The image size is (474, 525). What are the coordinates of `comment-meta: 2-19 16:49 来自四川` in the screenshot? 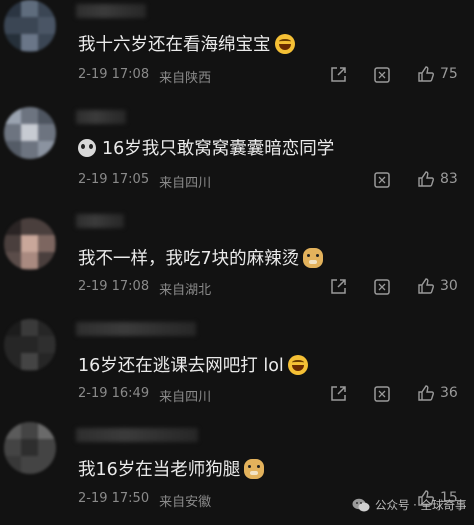 It's located at (144, 395).